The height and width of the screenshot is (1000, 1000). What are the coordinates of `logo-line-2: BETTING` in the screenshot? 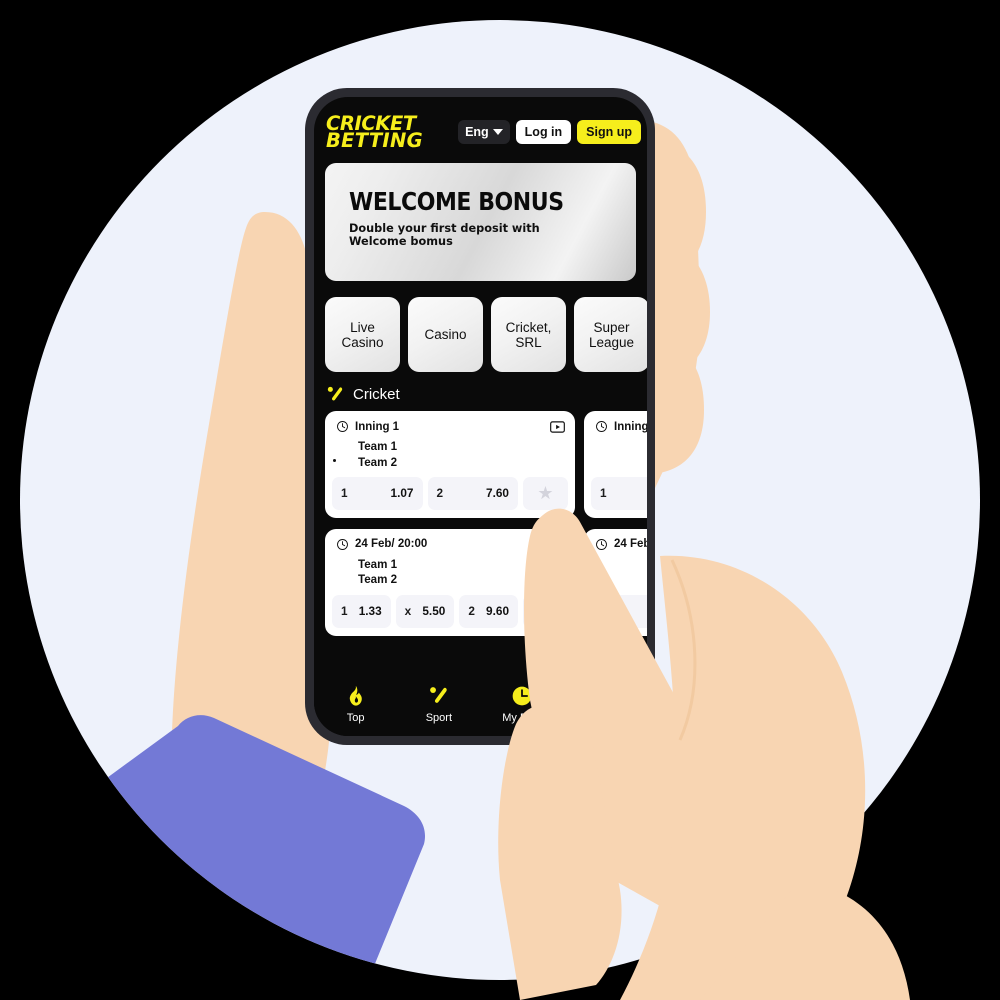 It's located at (374, 141).